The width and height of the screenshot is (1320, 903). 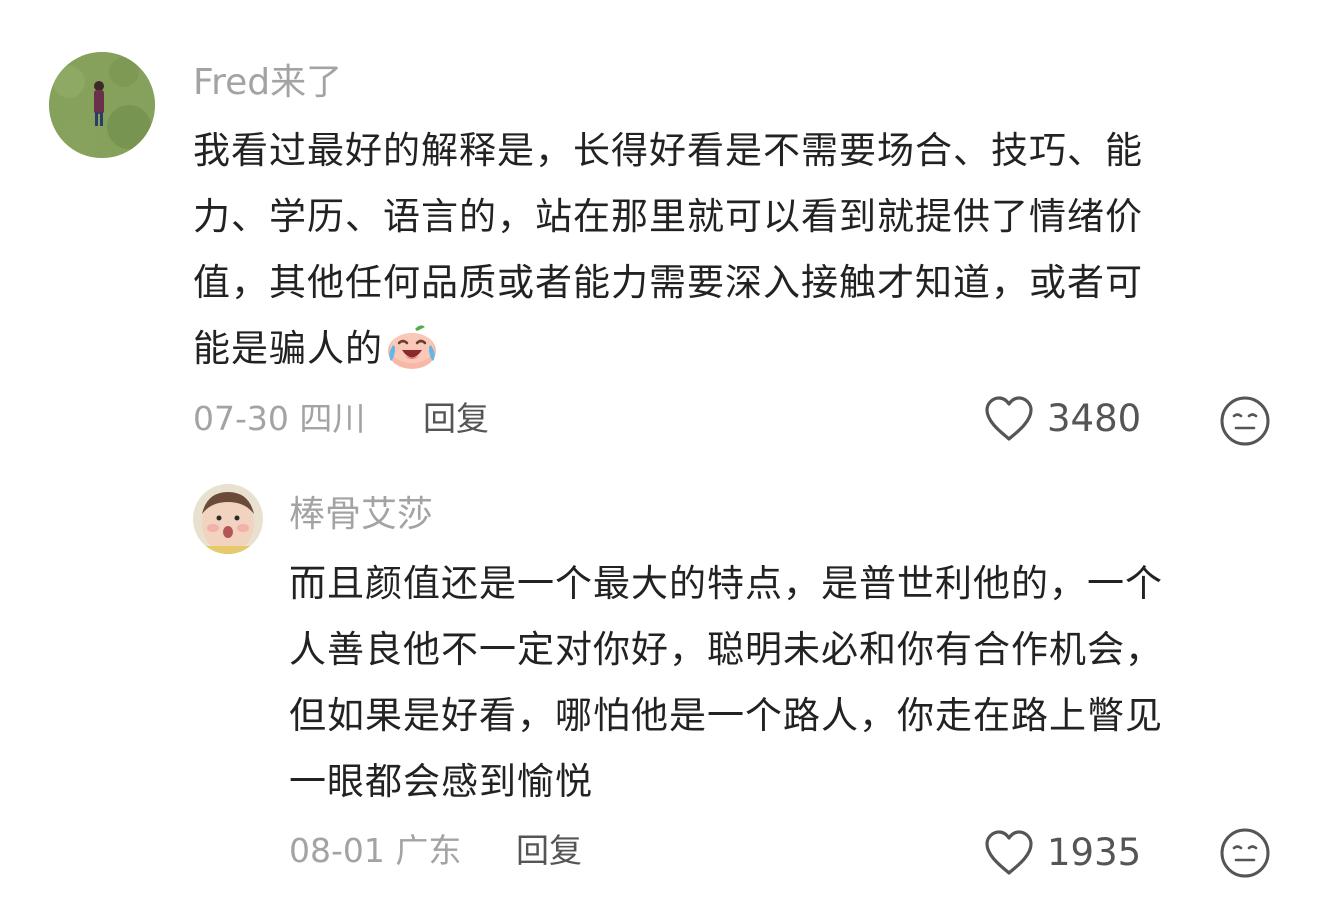 I want to click on comment-line: 值，其他任何品质或者能力需要深入接触才知道，或者可, so click(x=668, y=282).